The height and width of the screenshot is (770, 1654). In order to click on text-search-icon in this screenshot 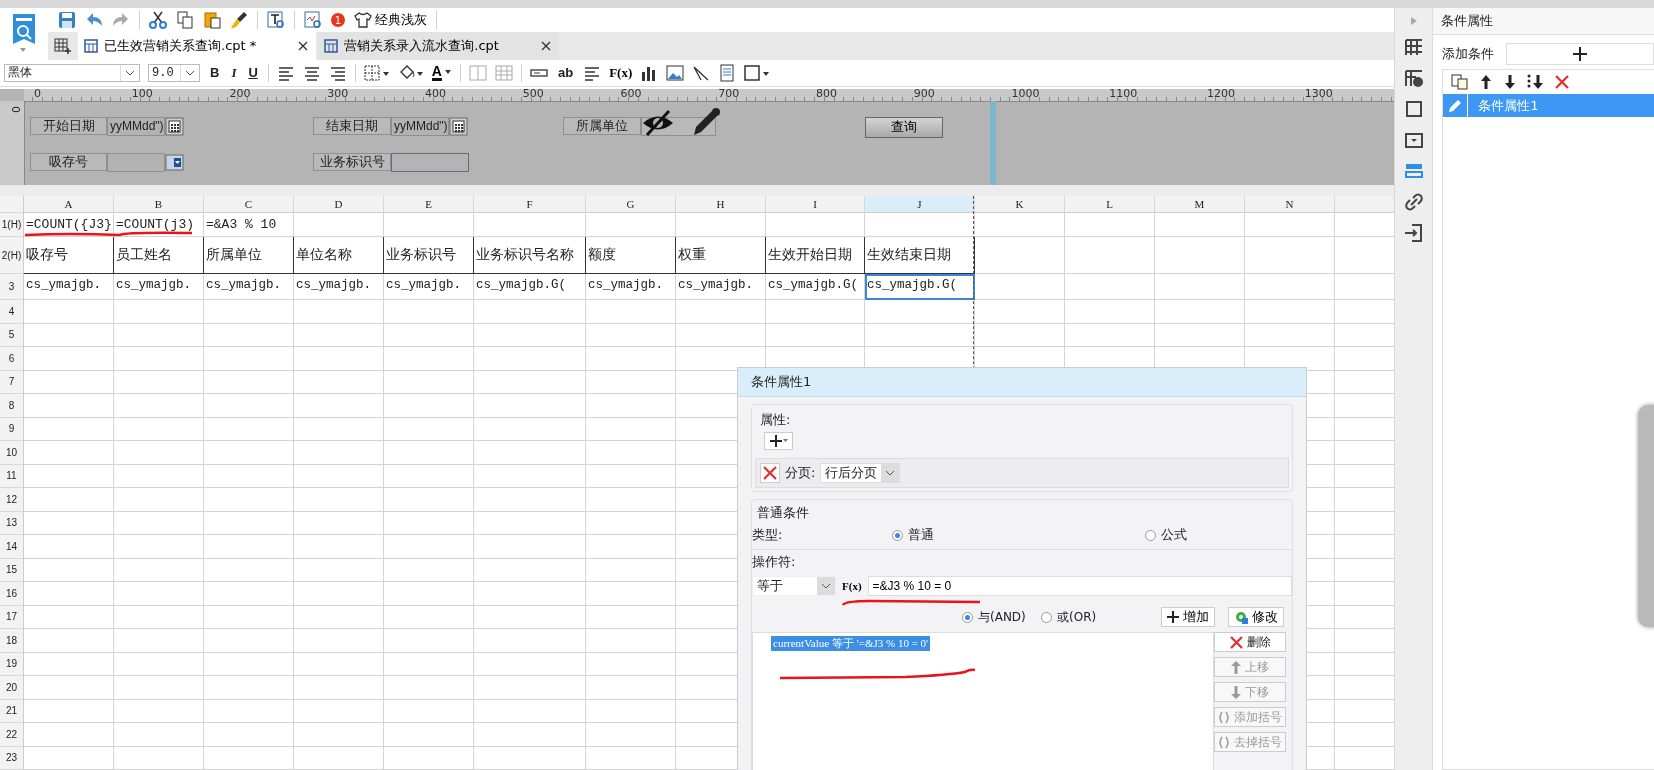, I will do `click(276, 20)`.